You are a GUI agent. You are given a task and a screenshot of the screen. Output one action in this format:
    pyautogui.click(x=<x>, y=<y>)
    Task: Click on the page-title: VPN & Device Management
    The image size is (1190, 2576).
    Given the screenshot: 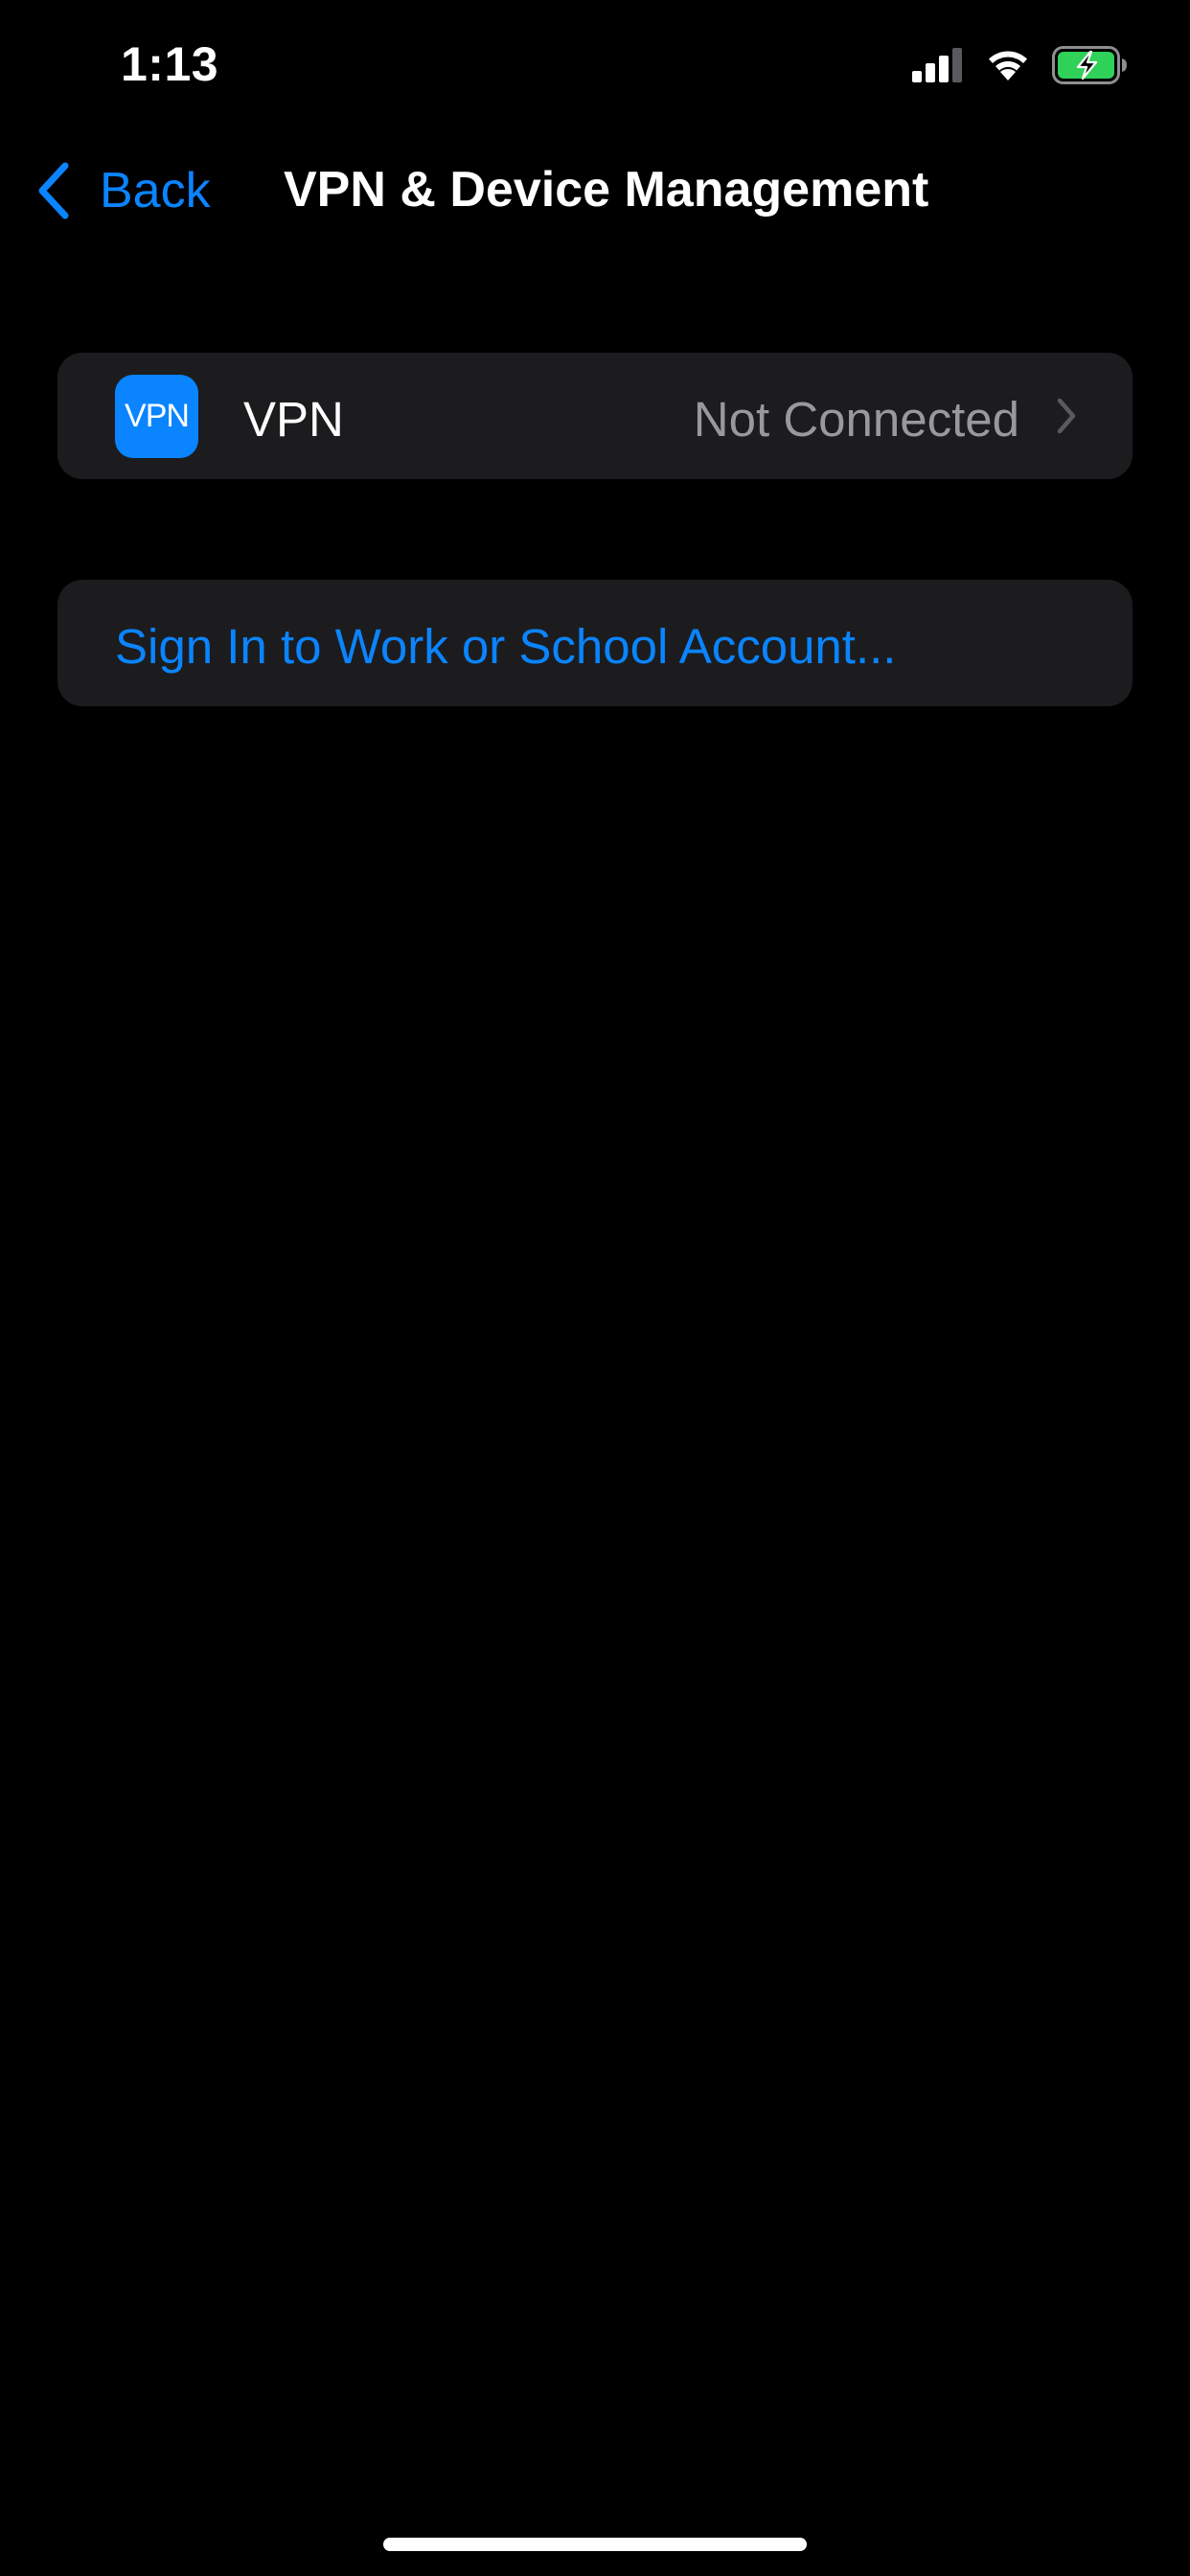 What is the action you would take?
    pyautogui.click(x=606, y=190)
    